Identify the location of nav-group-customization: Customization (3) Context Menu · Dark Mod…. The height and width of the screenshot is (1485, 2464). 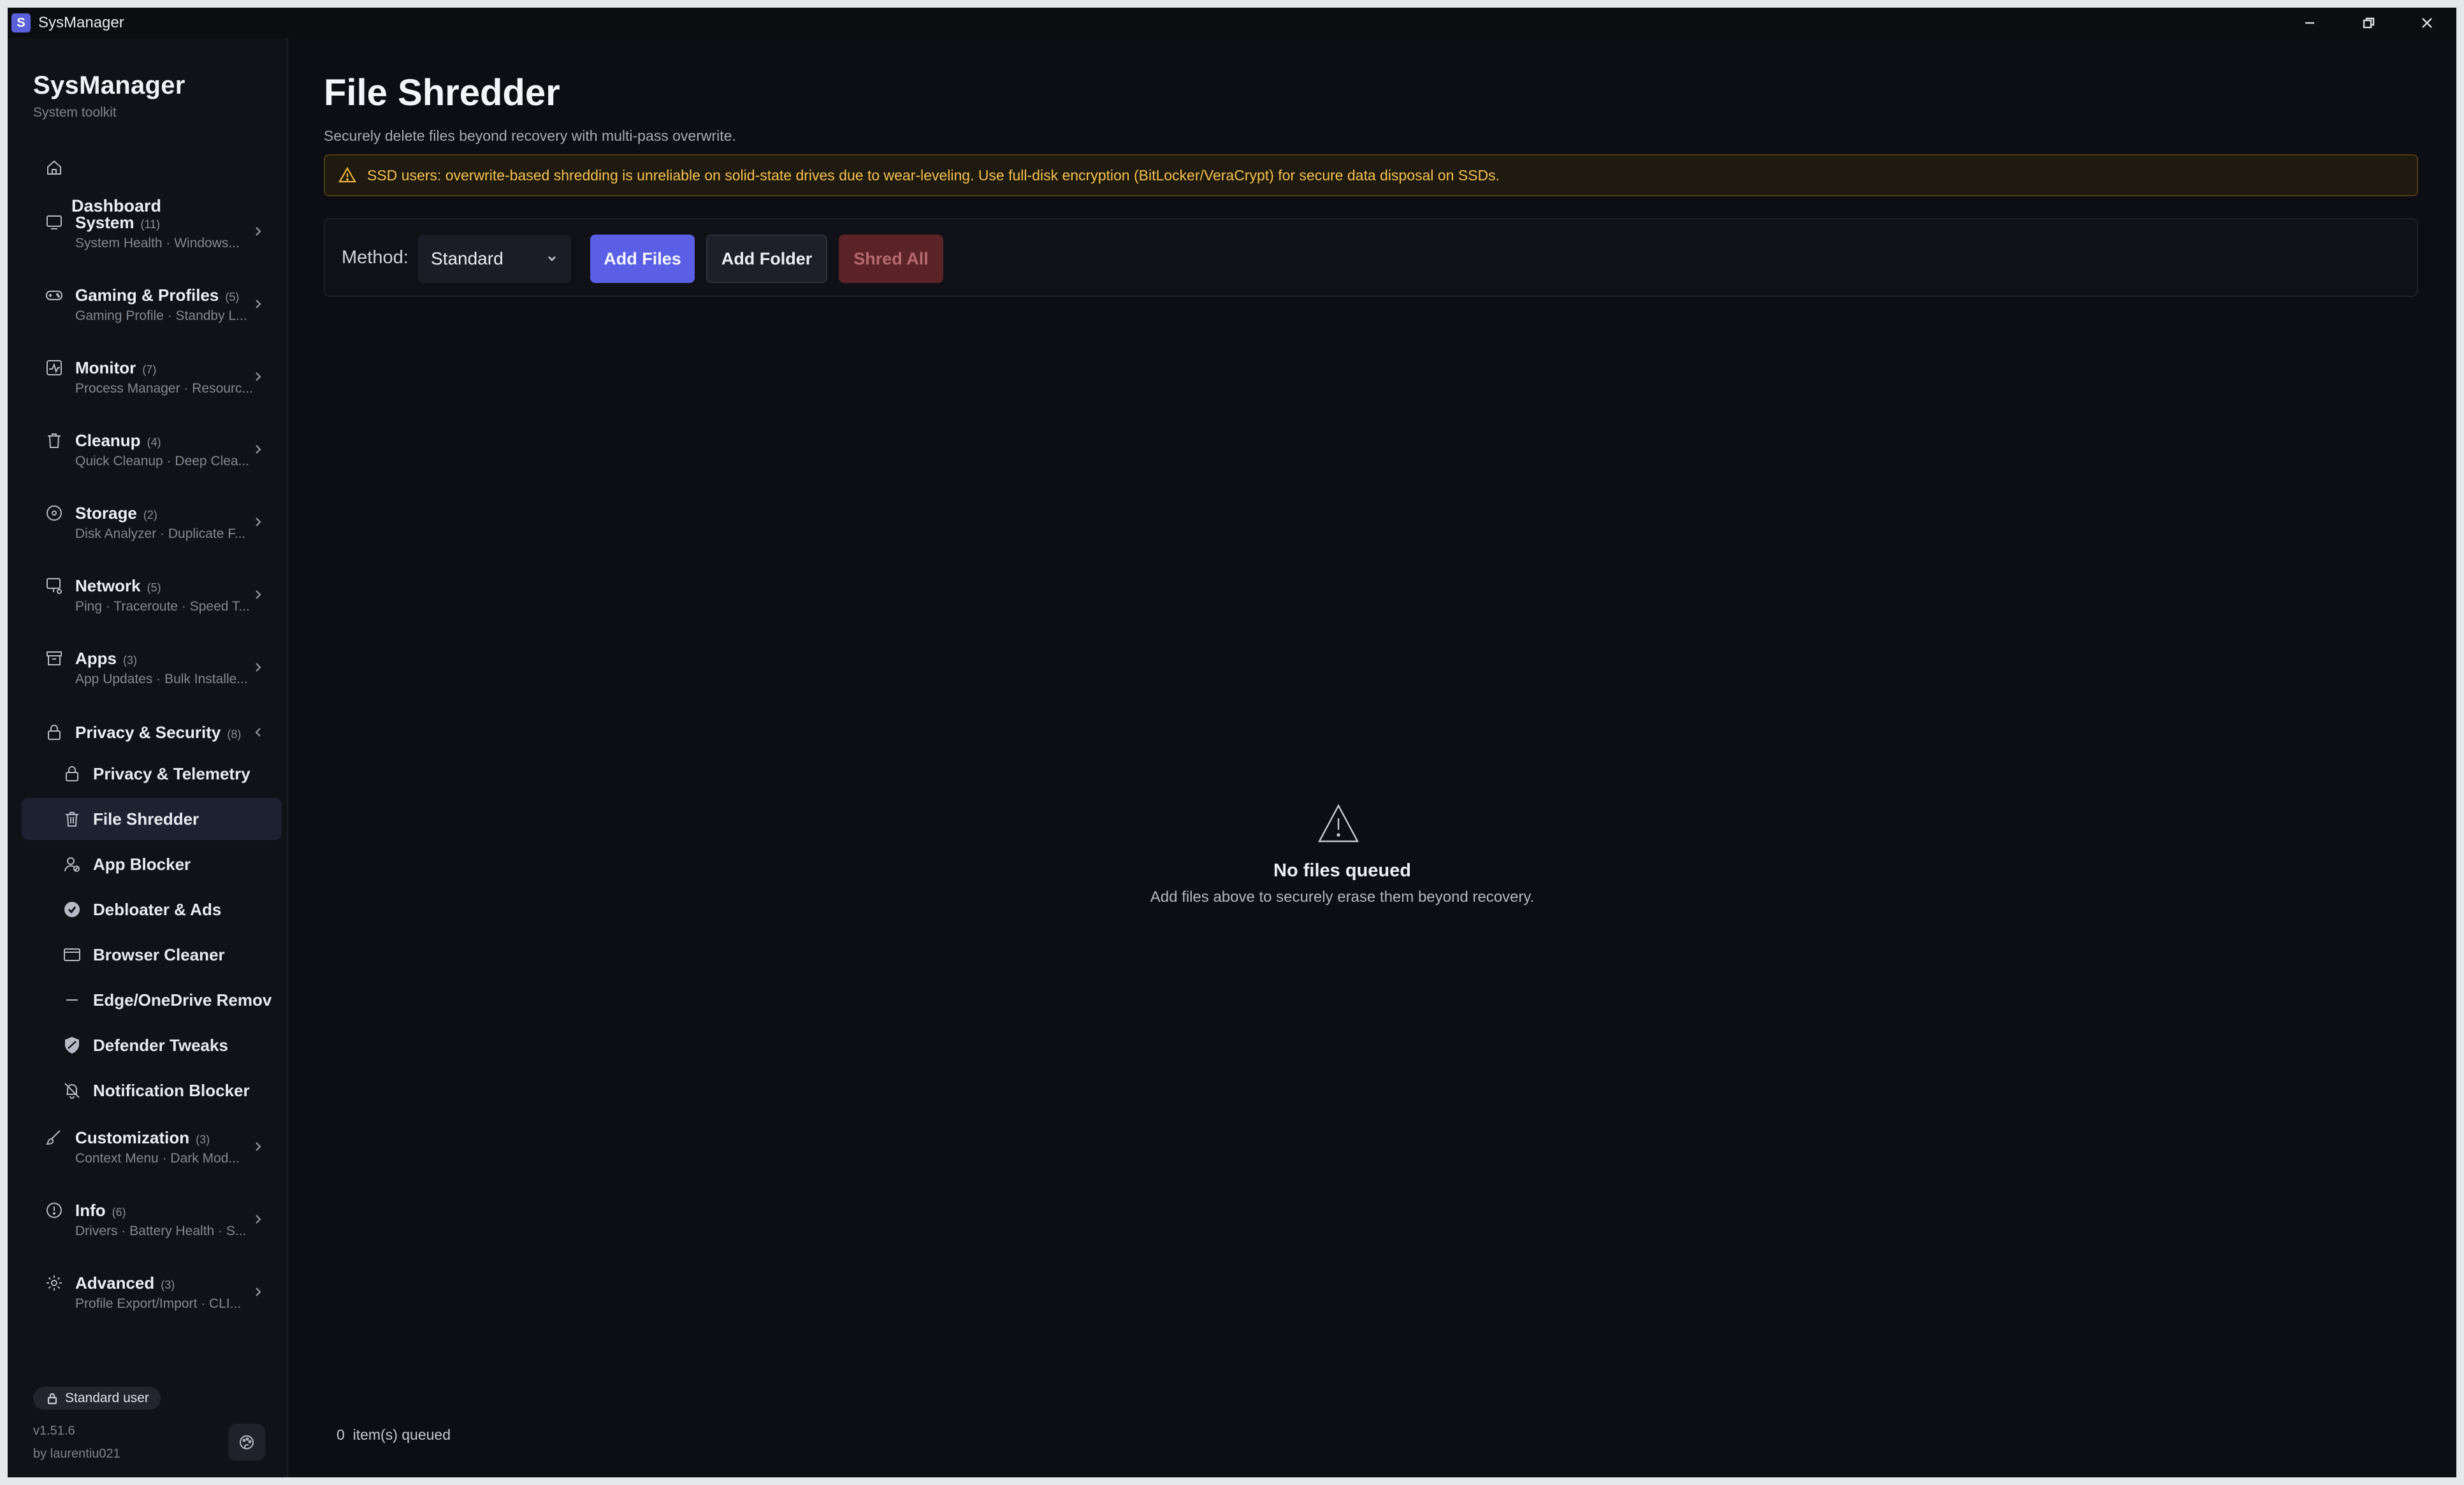
(152, 1151).